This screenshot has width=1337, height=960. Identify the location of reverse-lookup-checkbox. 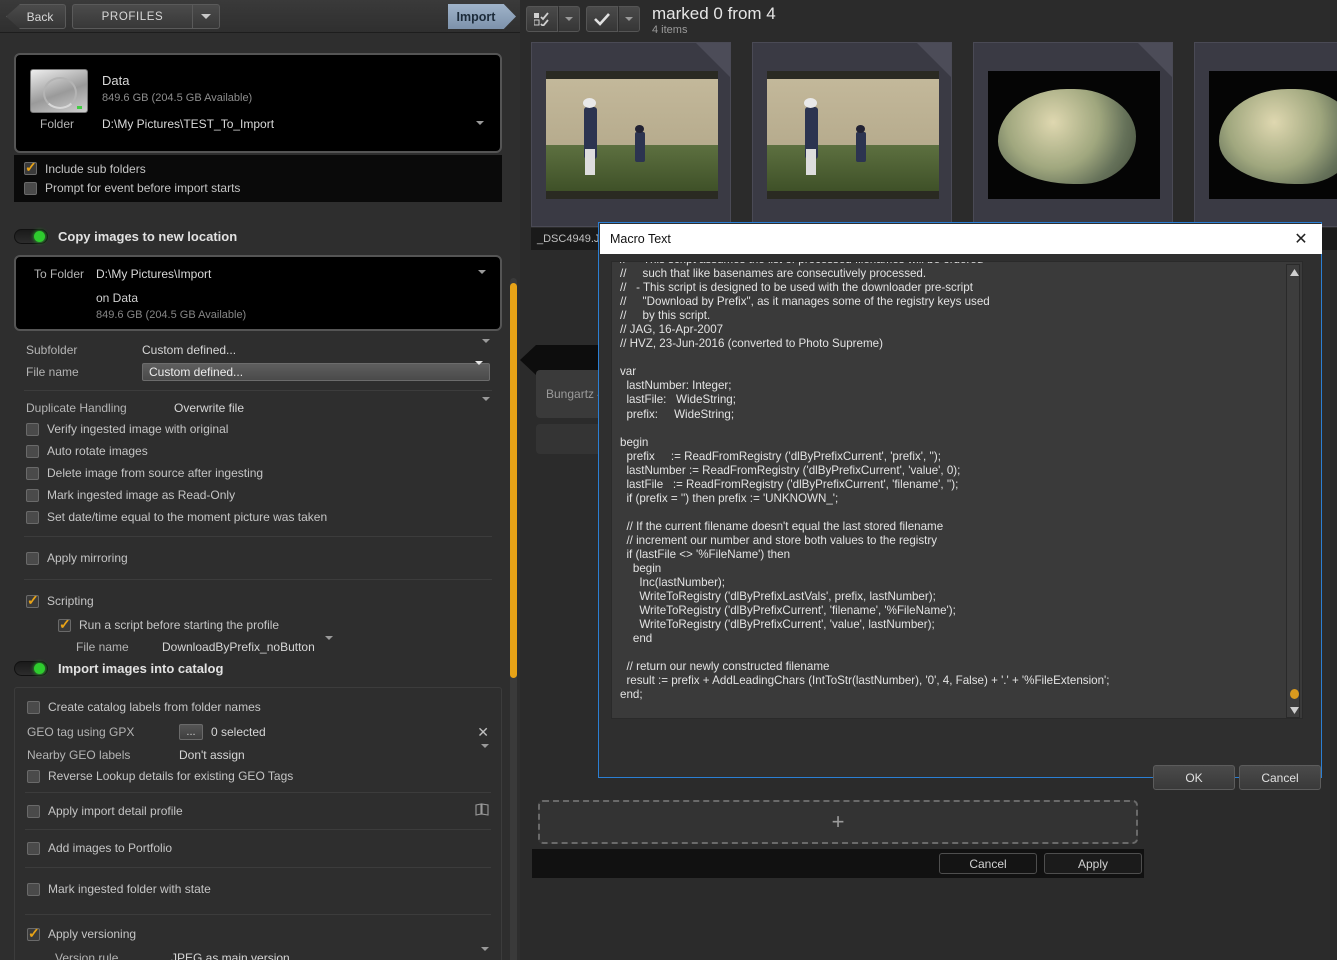
(33, 776).